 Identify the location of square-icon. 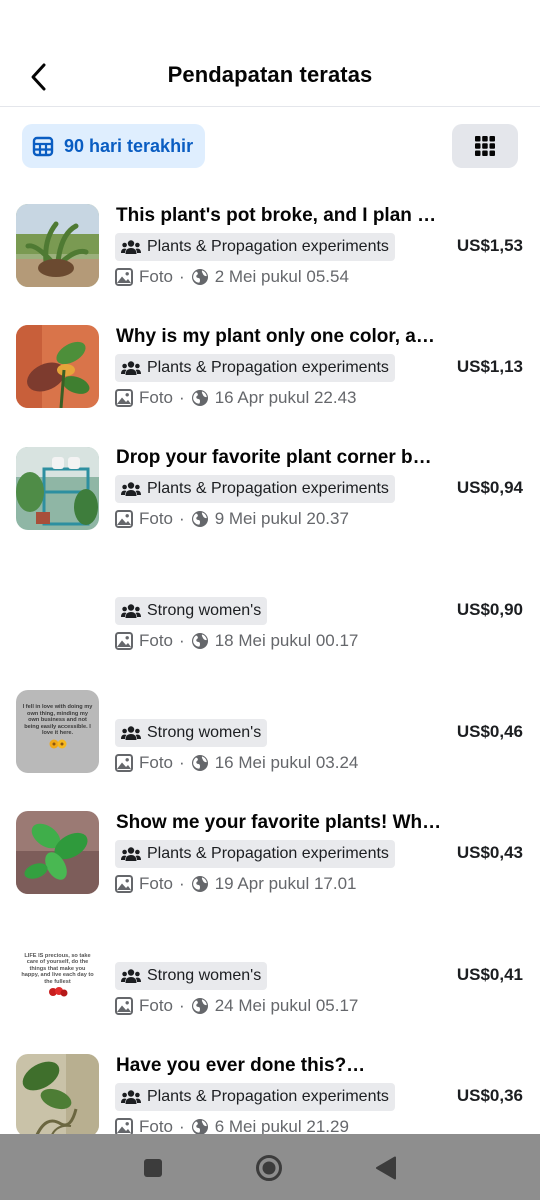
(153, 1168).